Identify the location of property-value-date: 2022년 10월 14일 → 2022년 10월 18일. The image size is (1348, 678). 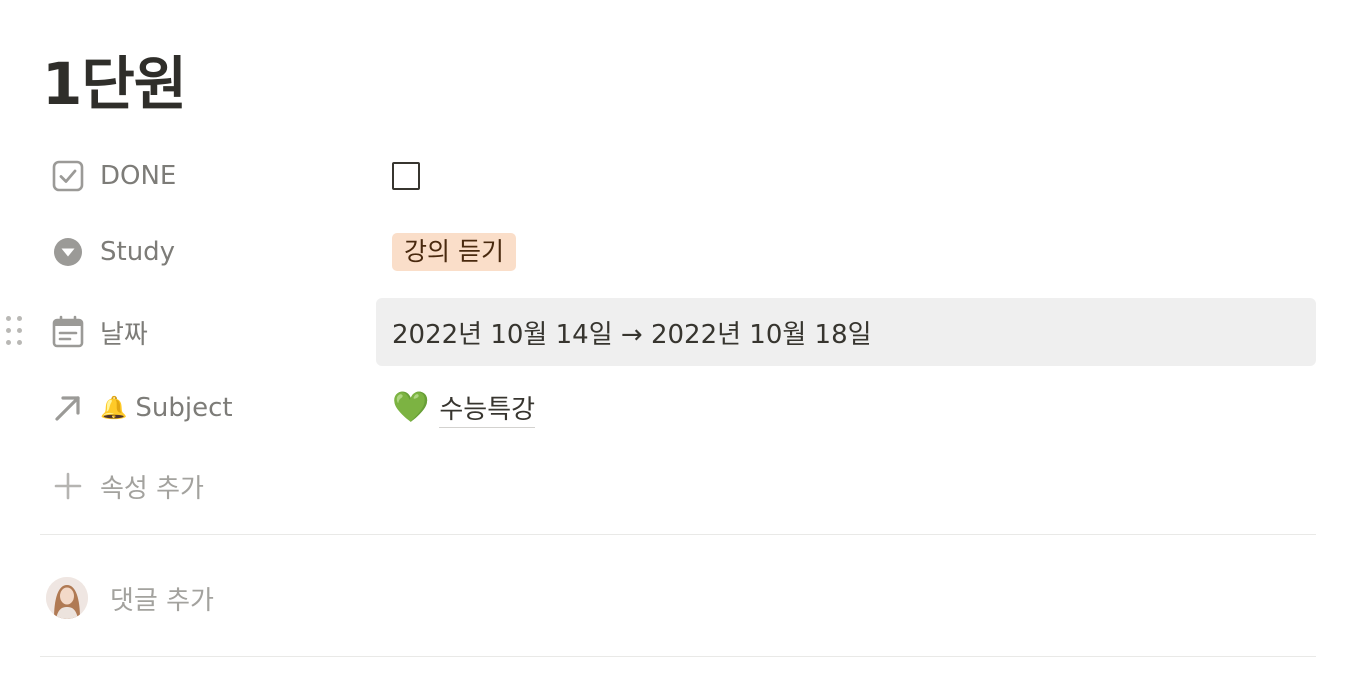
(846, 332).